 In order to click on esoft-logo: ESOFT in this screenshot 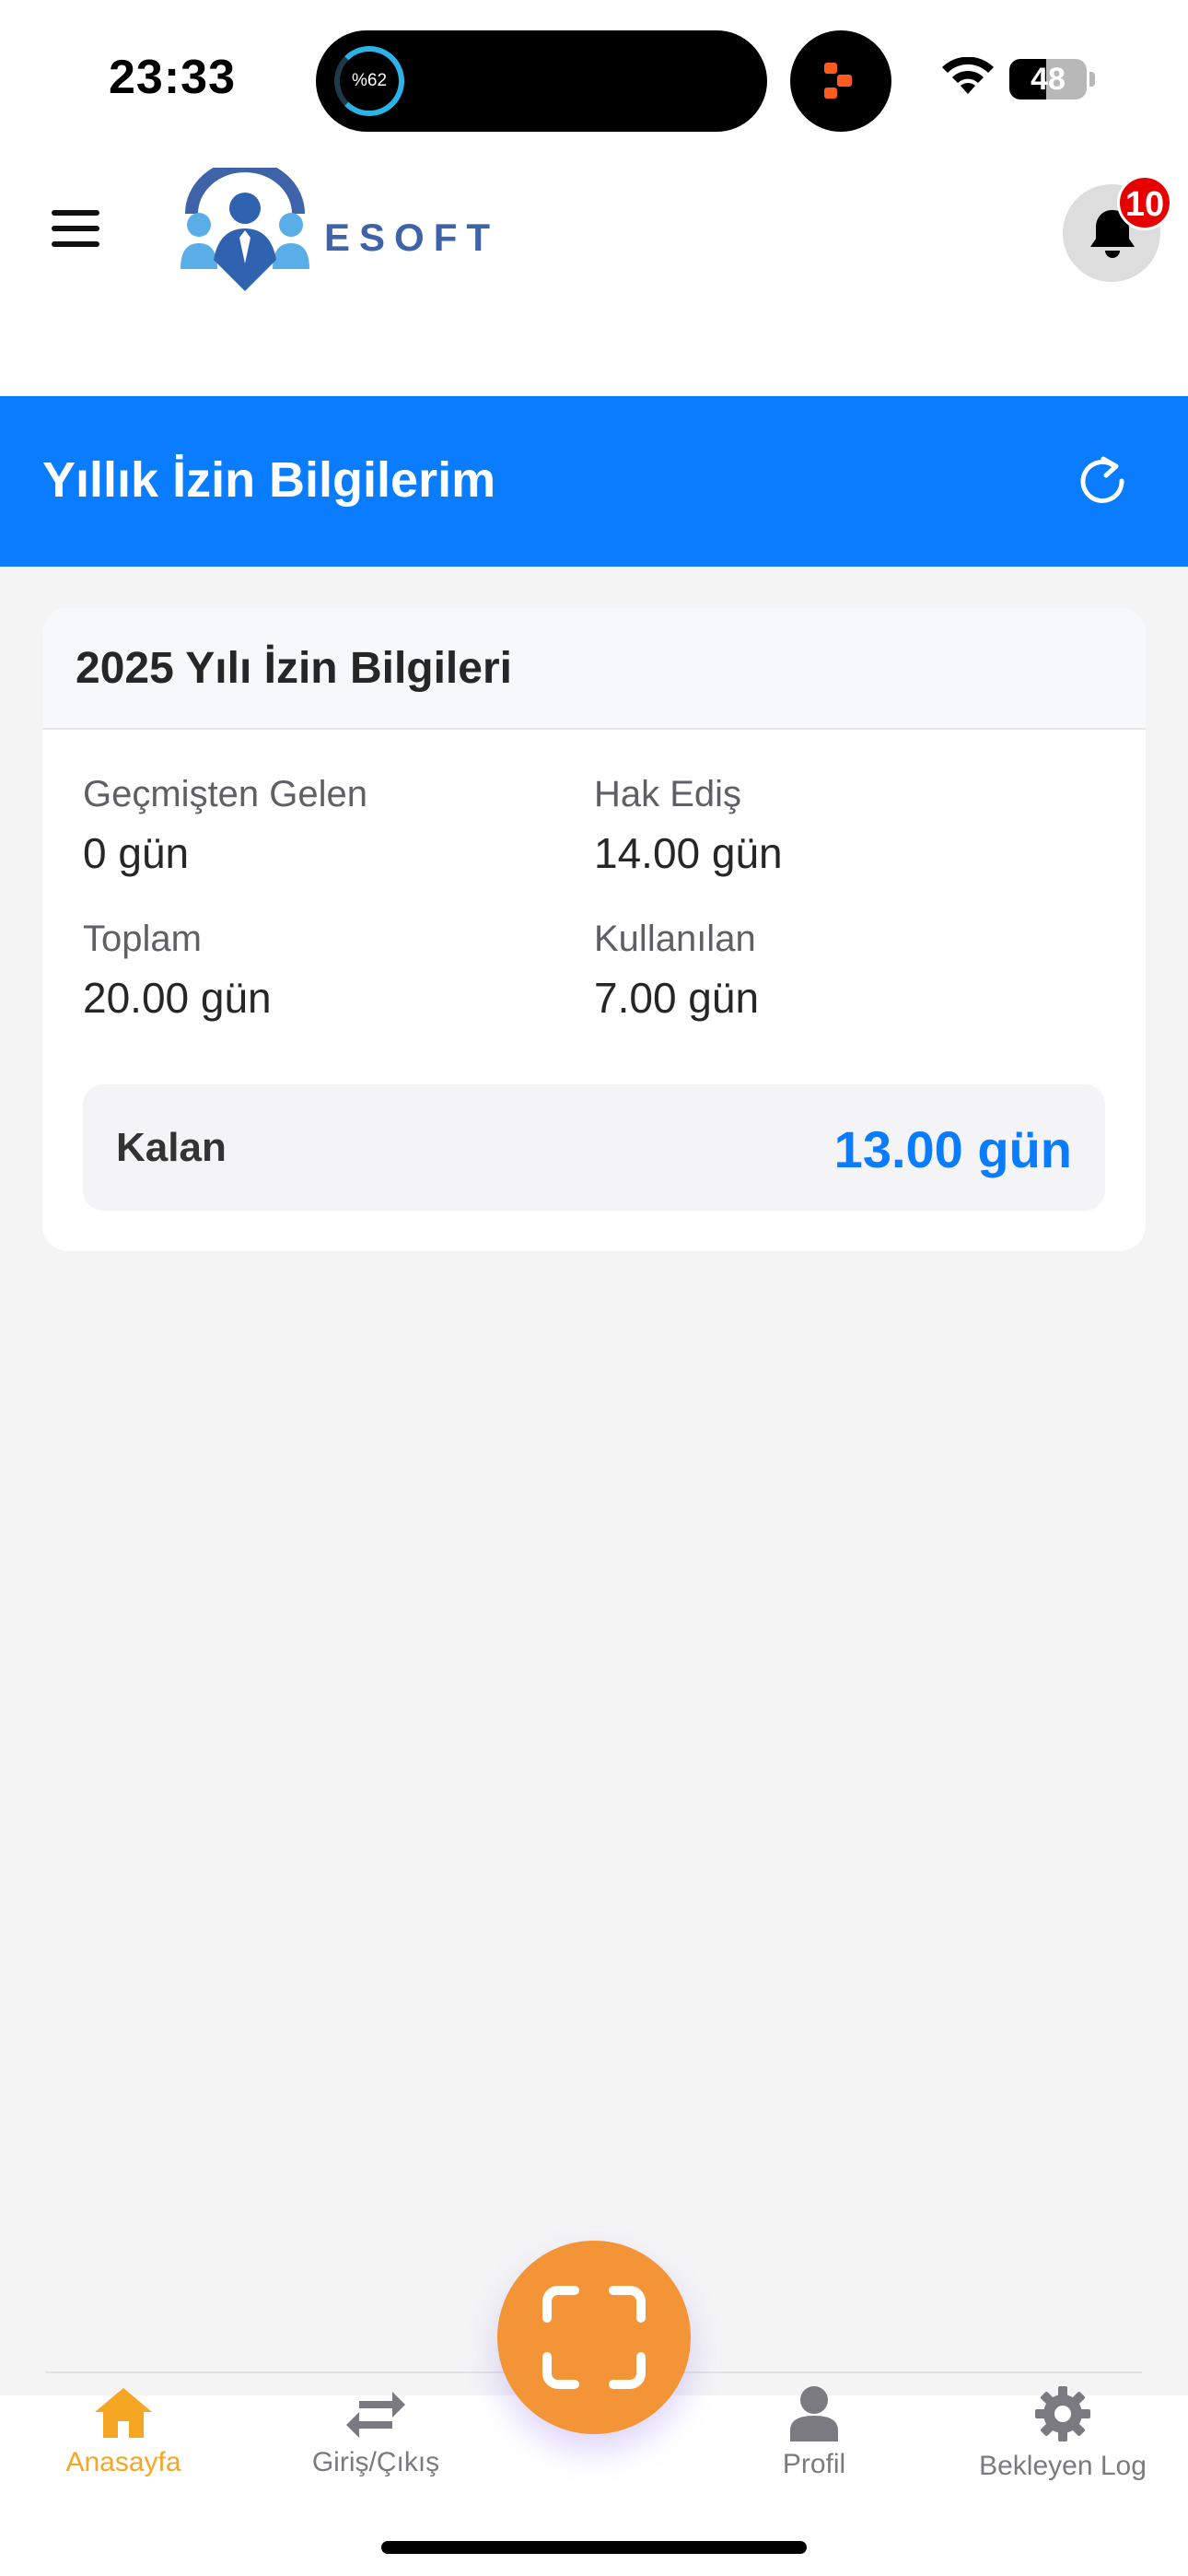, I will do `click(332, 228)`.